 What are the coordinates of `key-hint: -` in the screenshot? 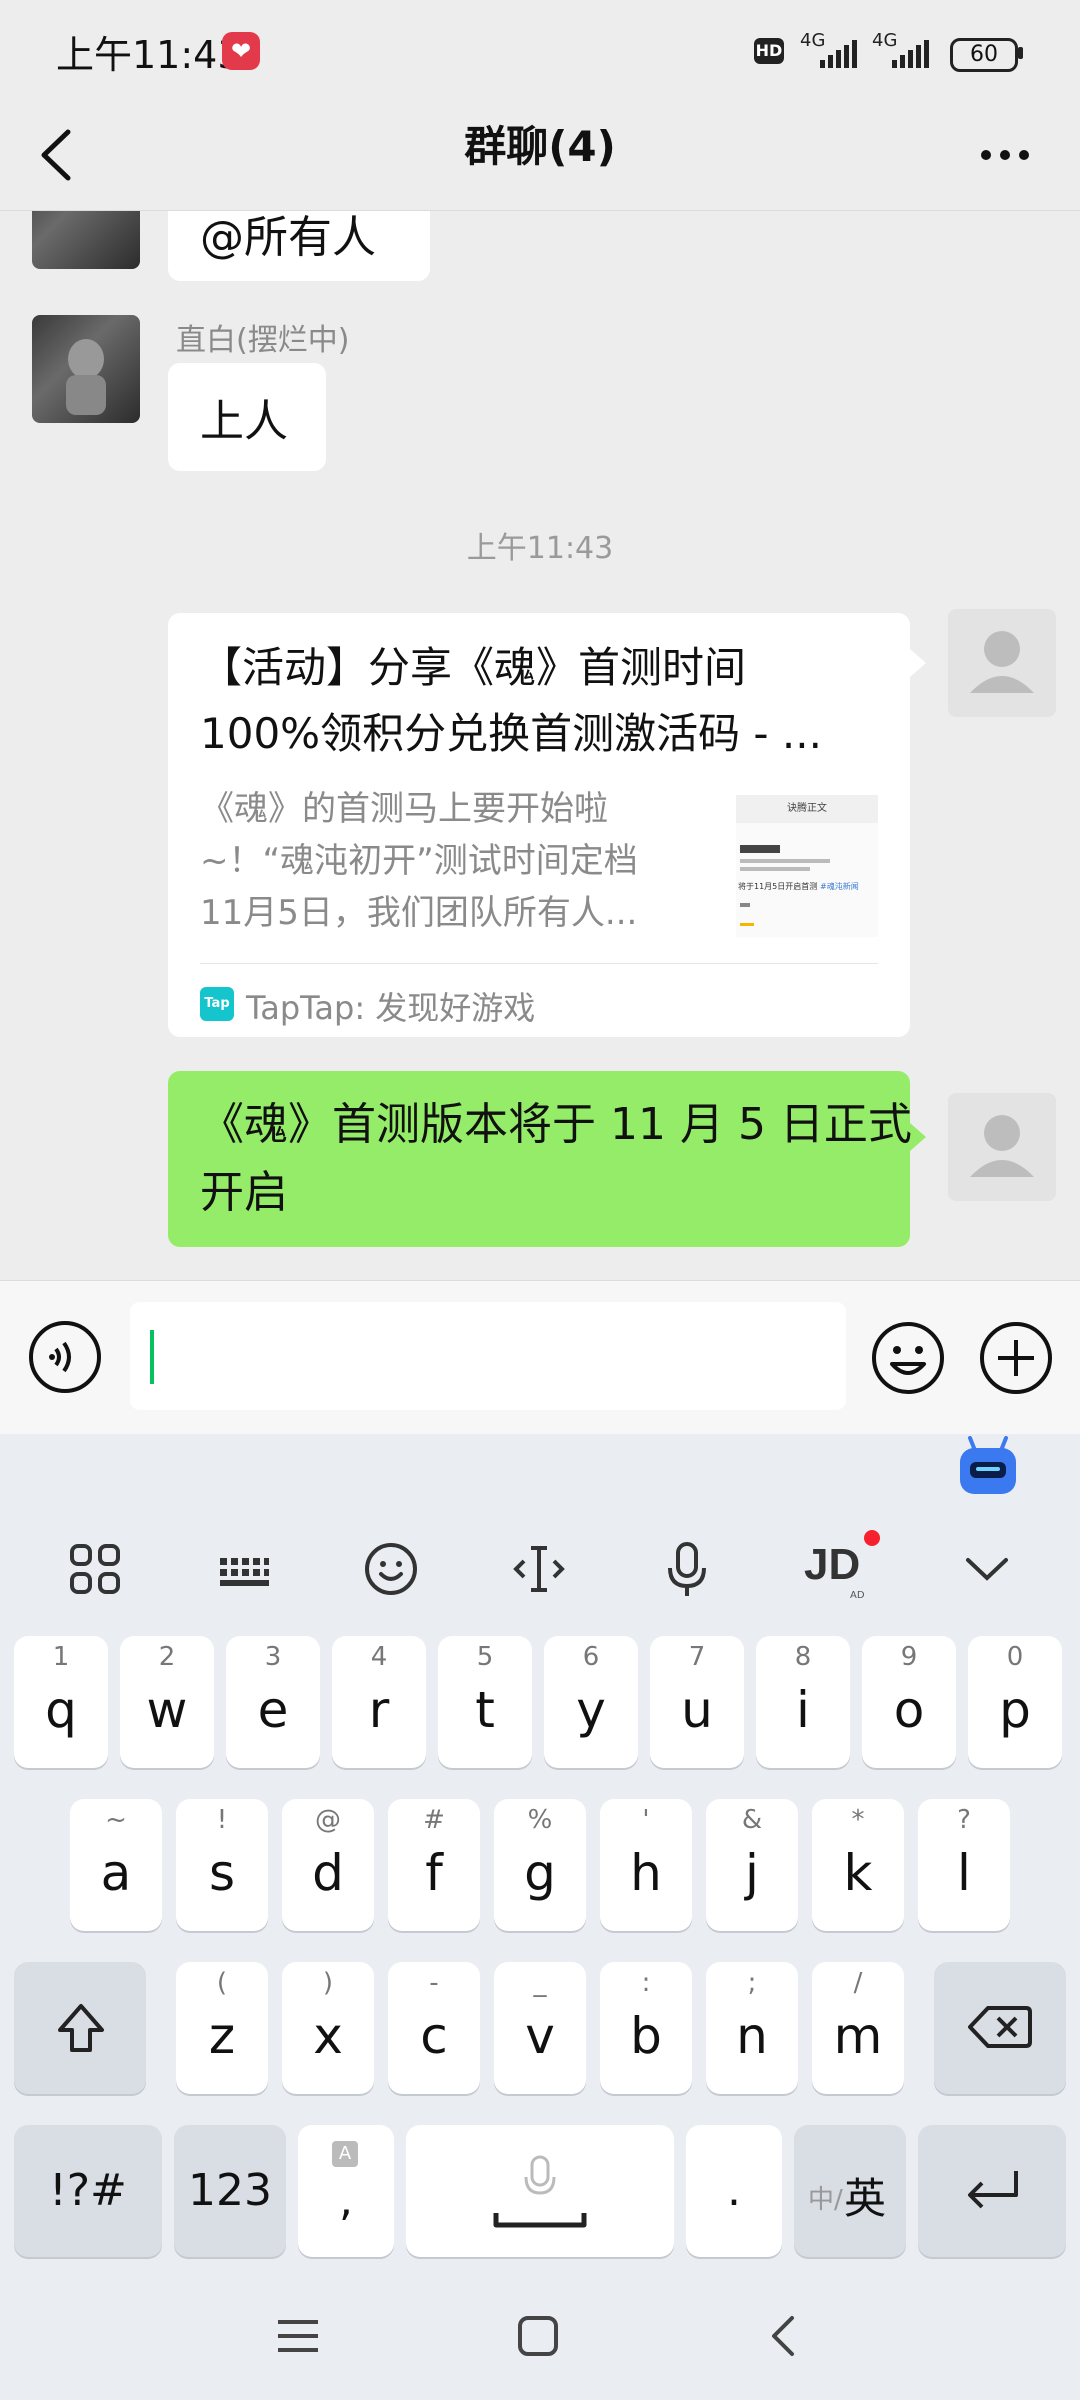 It's located at (434, 1983).